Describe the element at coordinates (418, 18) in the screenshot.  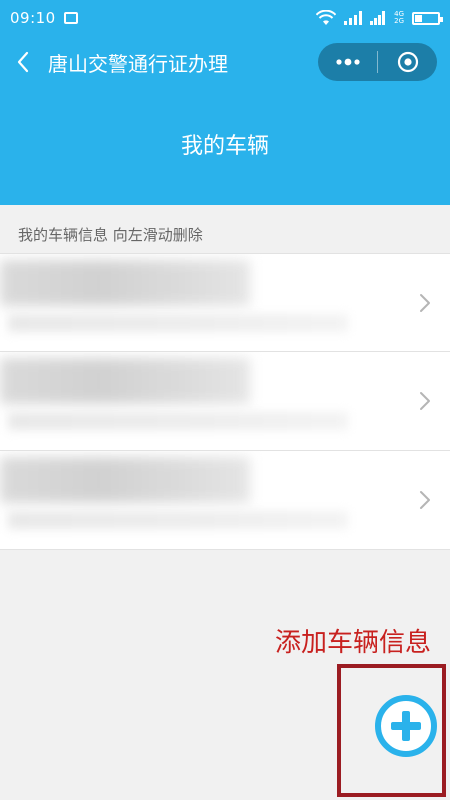
I see `battery-level` at that location.